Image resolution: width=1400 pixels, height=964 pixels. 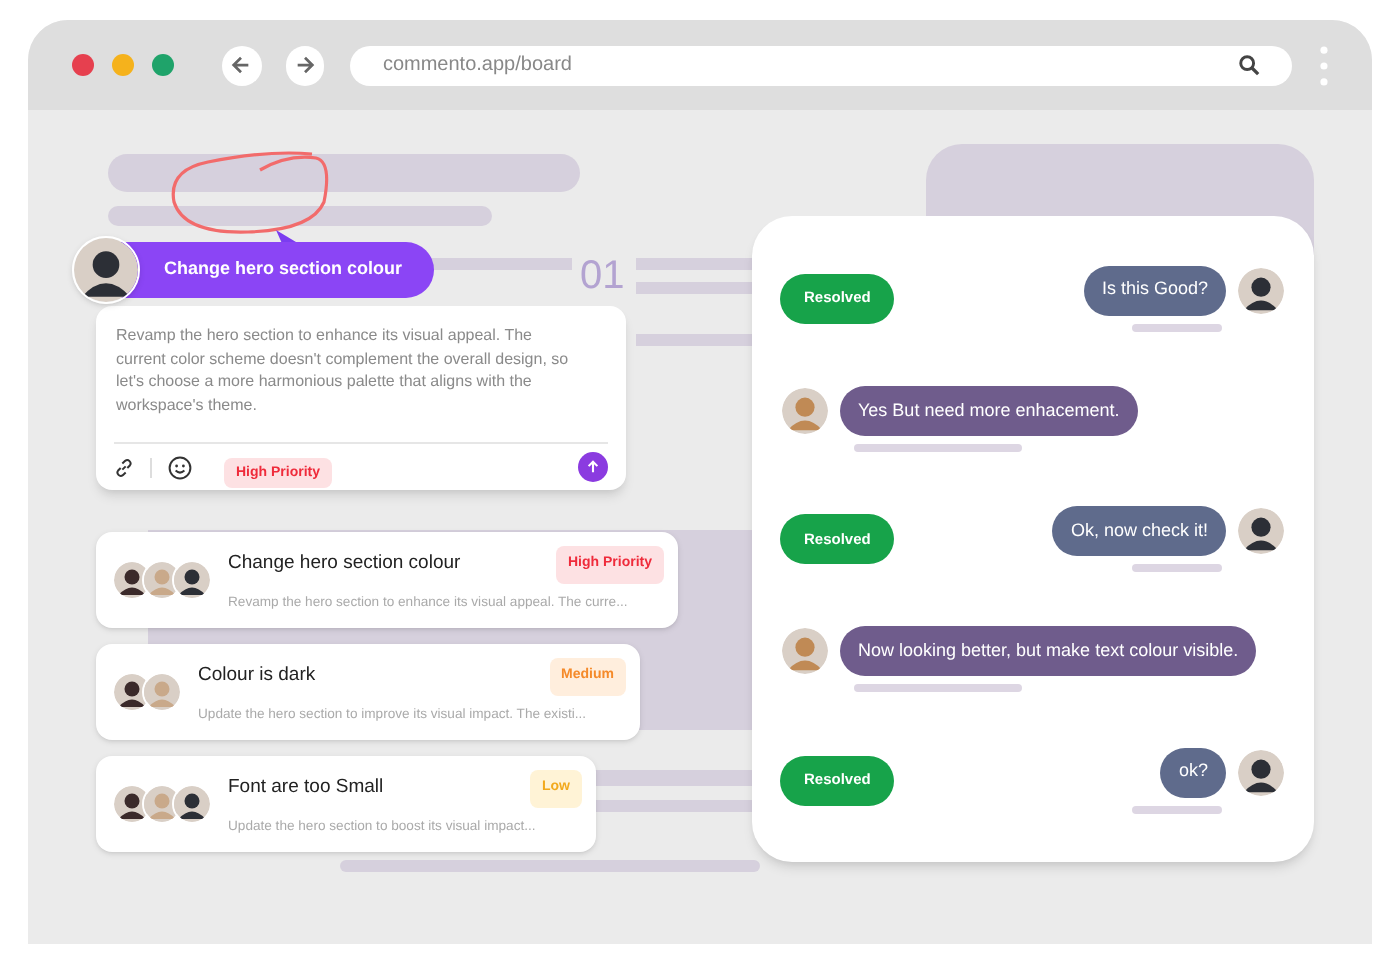 What do you see at coordinates (1154, 290) in the screenshot?
I see `message-bubble: Is this Good?` at bounding box center [1154, 290].